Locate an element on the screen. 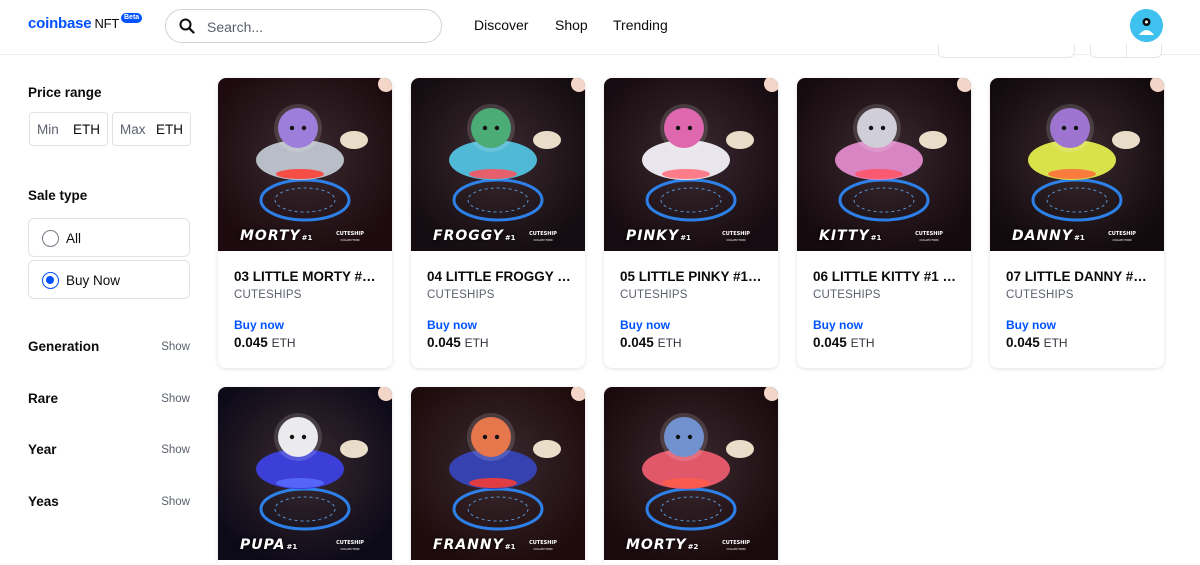  nft-image: FROGGY#1 CUTESHIP COLLECTION is located at coordinates (498, 164).